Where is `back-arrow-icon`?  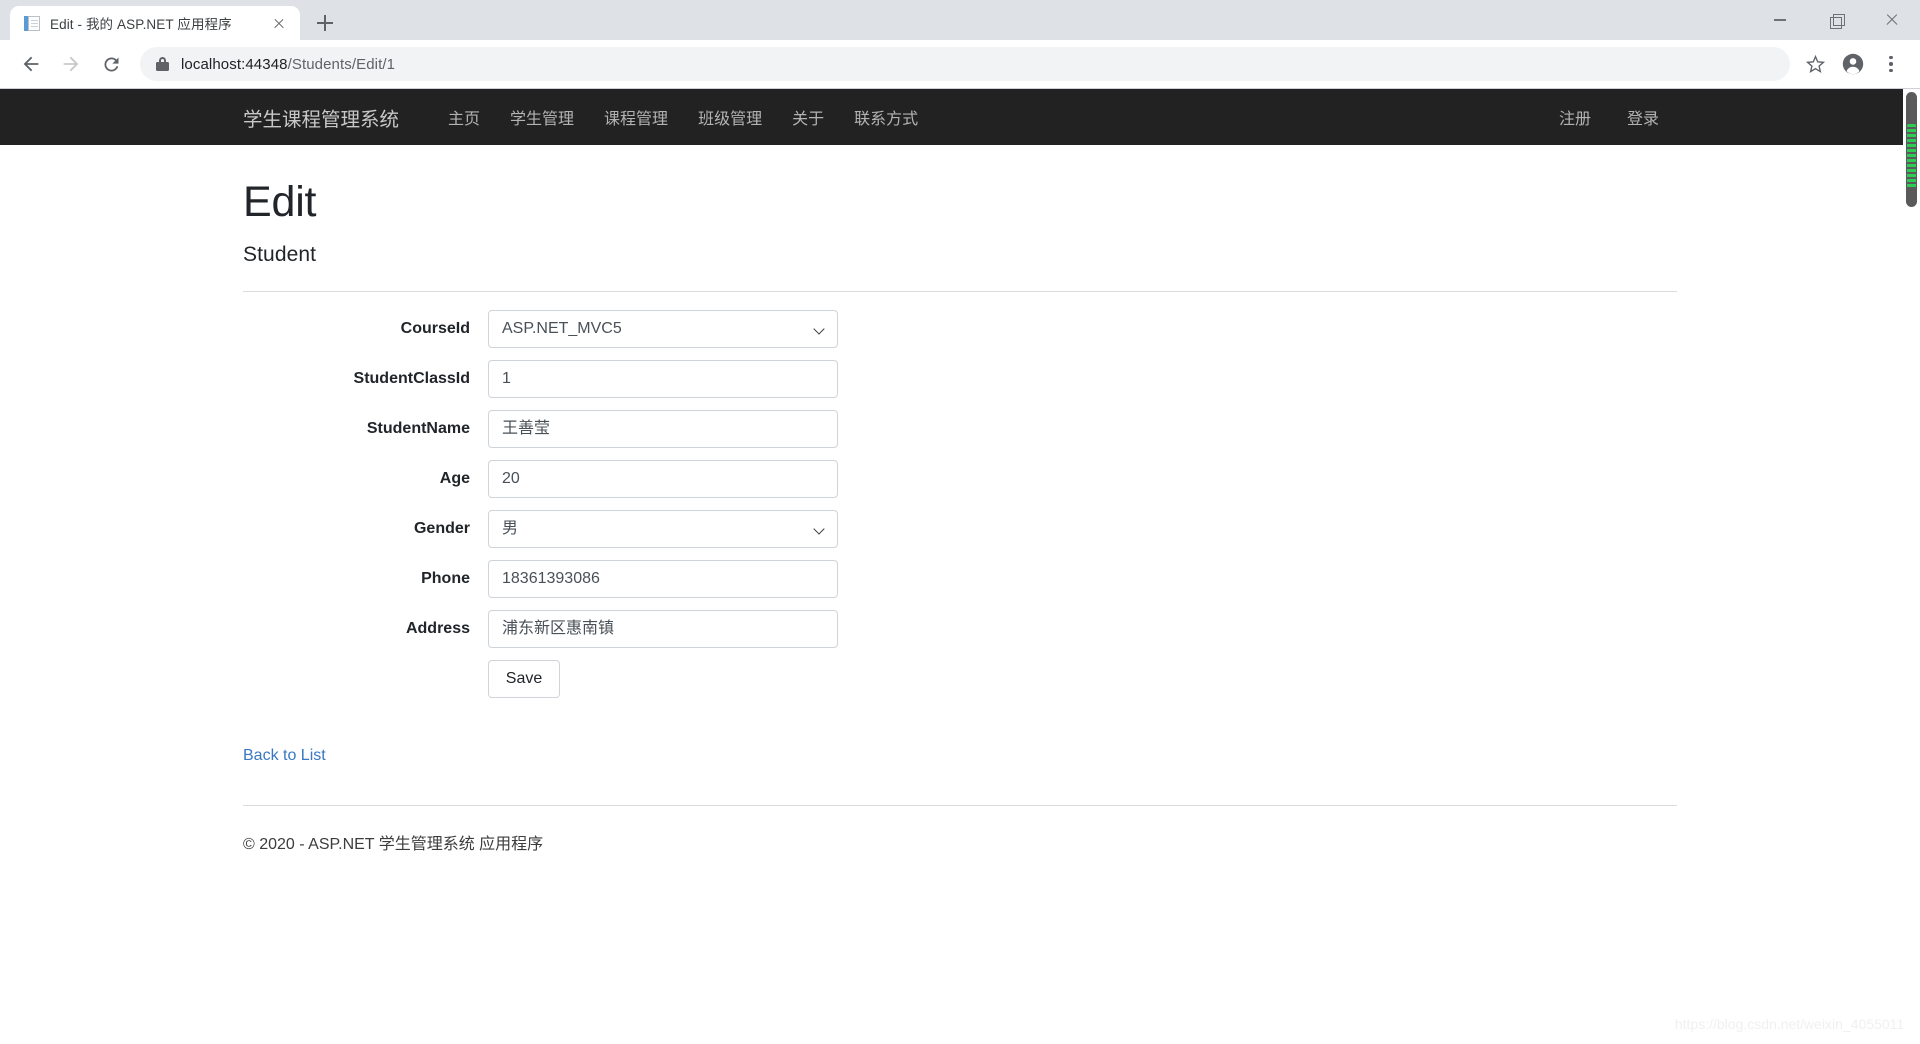
back-arrow-icon is located at coordinates (31, 64).